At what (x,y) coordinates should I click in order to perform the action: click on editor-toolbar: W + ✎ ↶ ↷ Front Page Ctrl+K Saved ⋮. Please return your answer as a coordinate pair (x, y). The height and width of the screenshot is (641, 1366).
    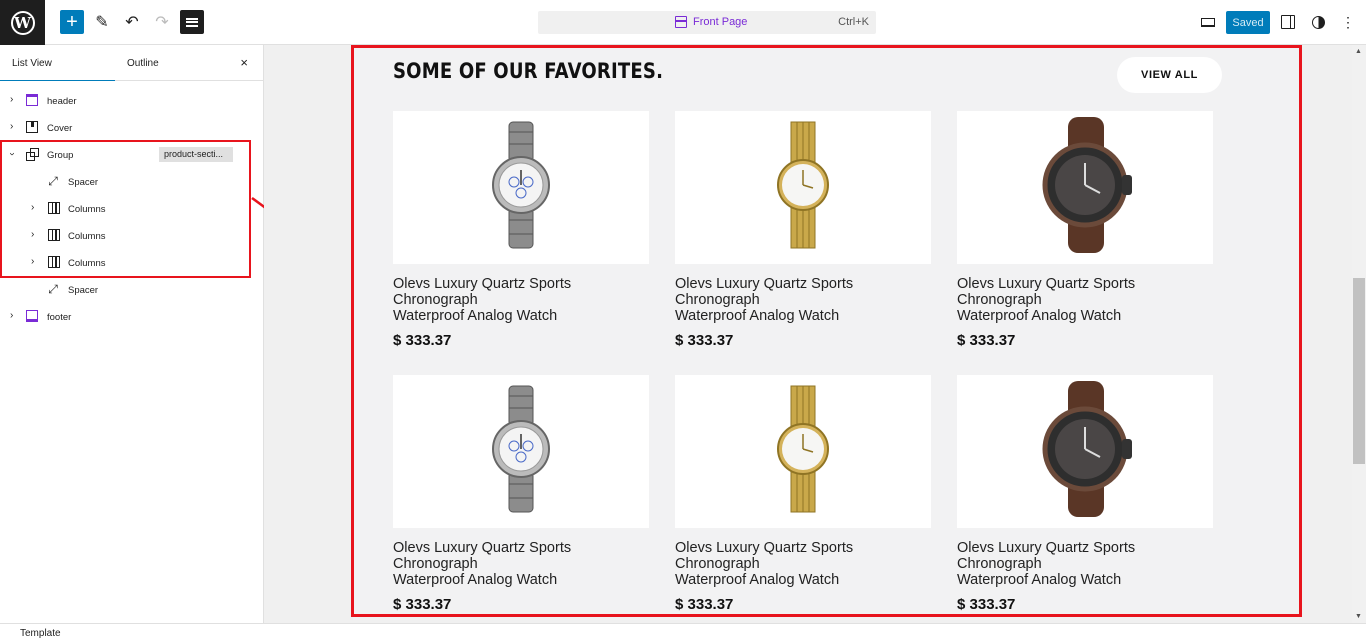
    Looking at the image, I should click on (683, 22).